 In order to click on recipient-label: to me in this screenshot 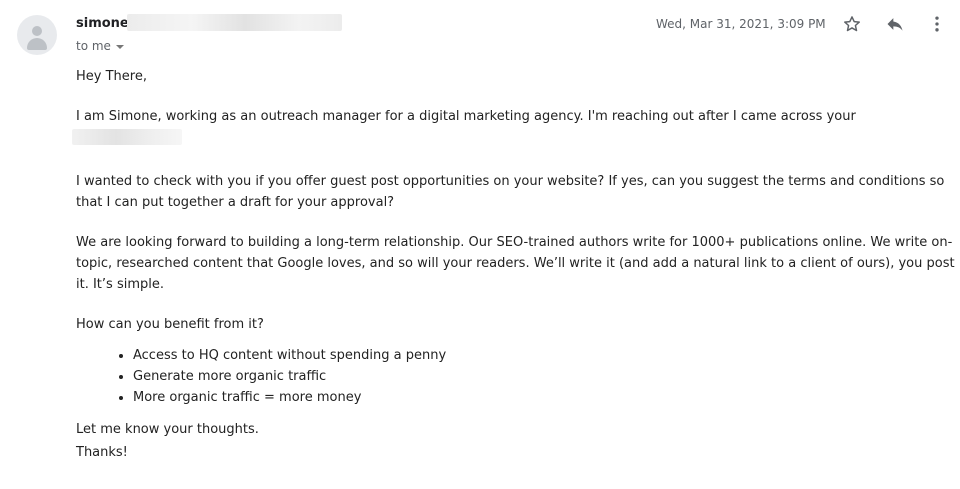, I will do `click(93, 46)`.